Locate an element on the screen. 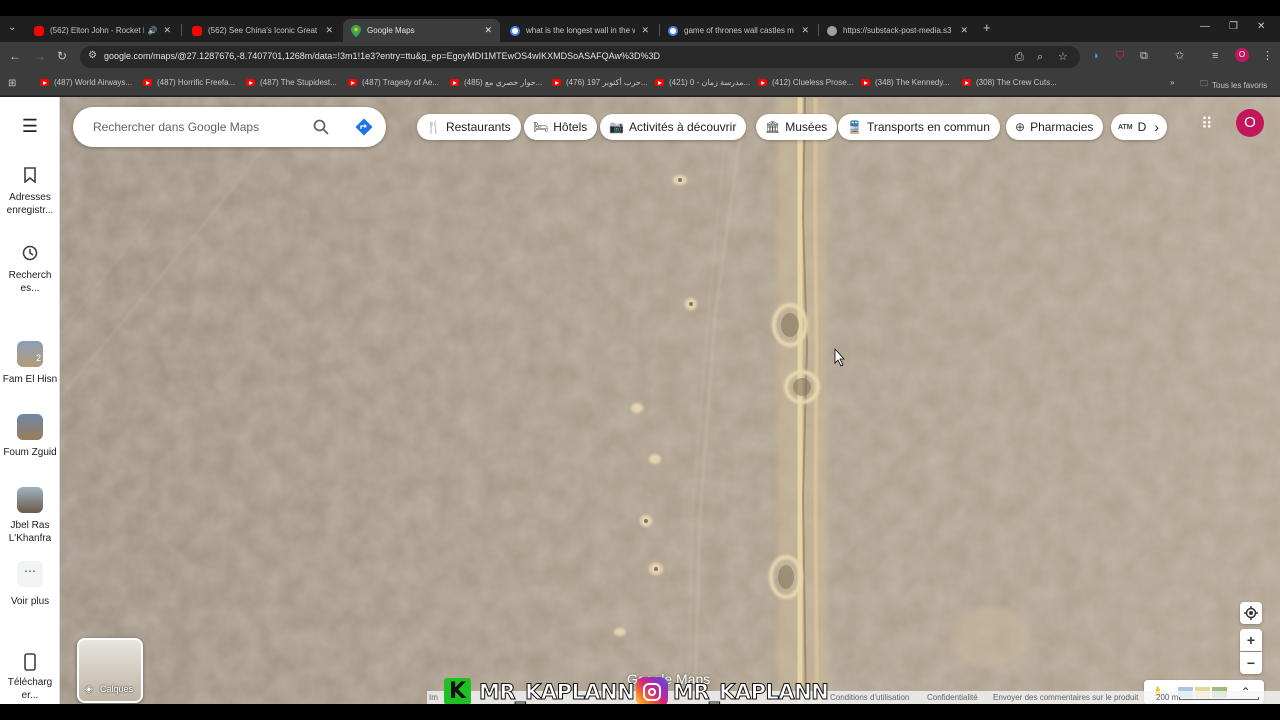  back-icon: ← is located at coordinates (15, 56).